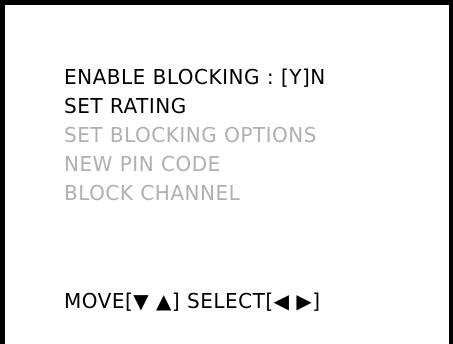  I want to click on menu-item-set-blocking-options: SET BLOCKING OPTIONS, so click(190, 135).